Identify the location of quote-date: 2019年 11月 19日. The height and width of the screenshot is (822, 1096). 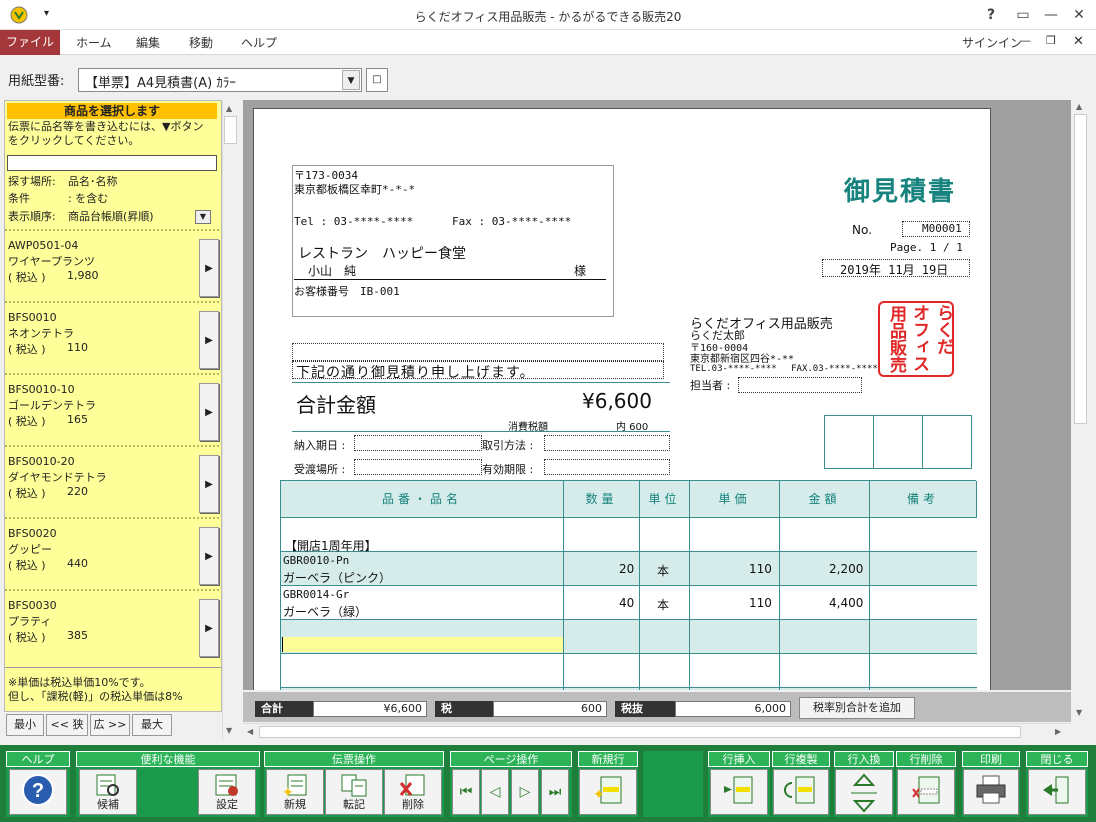
(894, 269).